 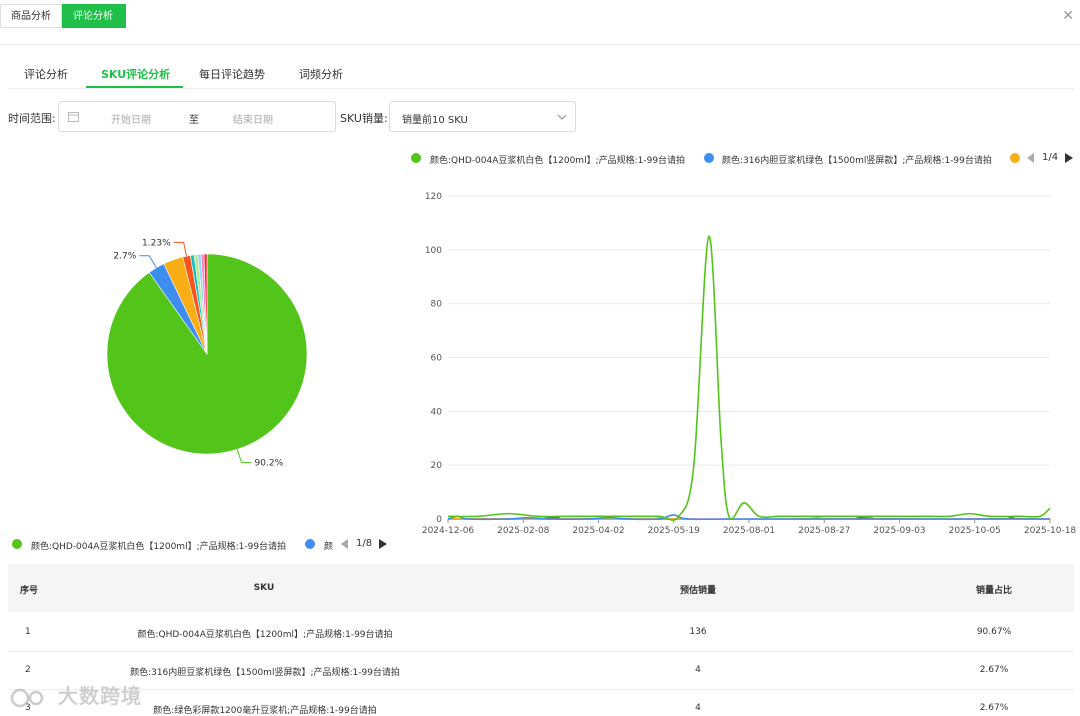 I want to click on calendar-icon, so click(x=73, y=117).